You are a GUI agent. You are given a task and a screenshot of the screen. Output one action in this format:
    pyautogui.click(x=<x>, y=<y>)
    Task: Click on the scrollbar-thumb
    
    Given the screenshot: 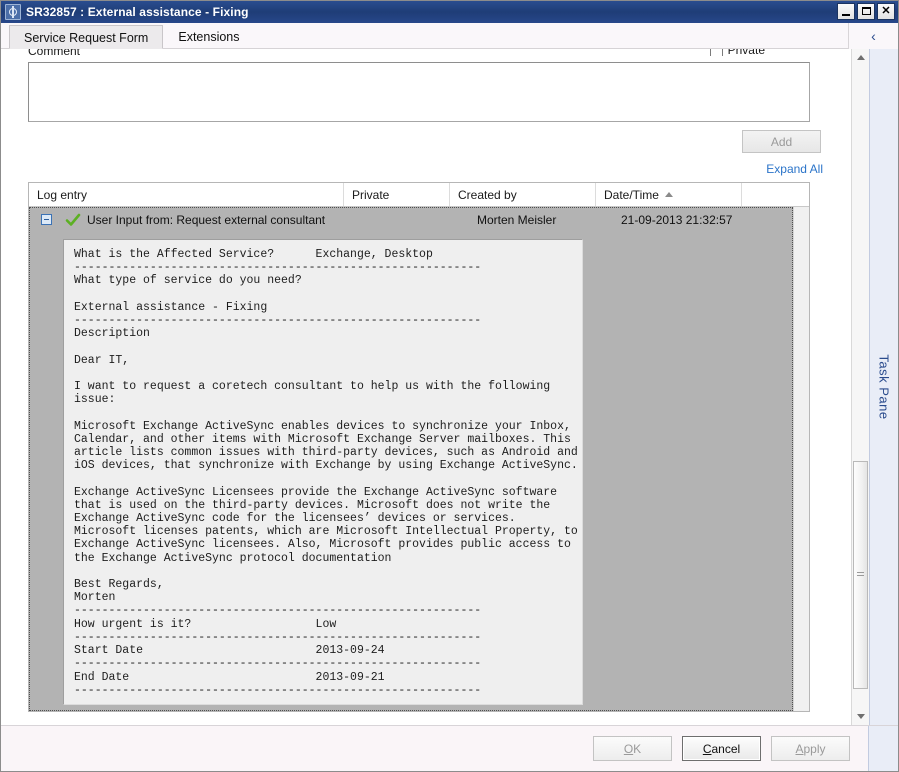 What is the action you would take?
    pyautogui.click(x=860, y=575)
    